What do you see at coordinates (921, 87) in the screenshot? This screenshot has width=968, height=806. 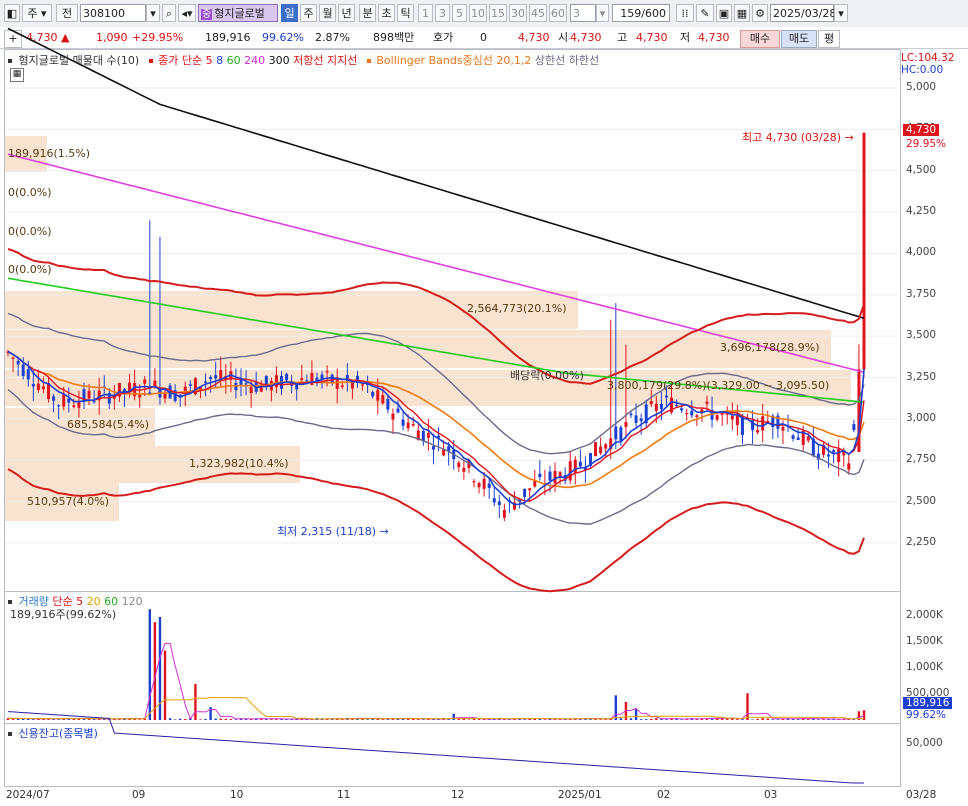 I see `price-tick: 5,000` at bounding box center [921, 87].